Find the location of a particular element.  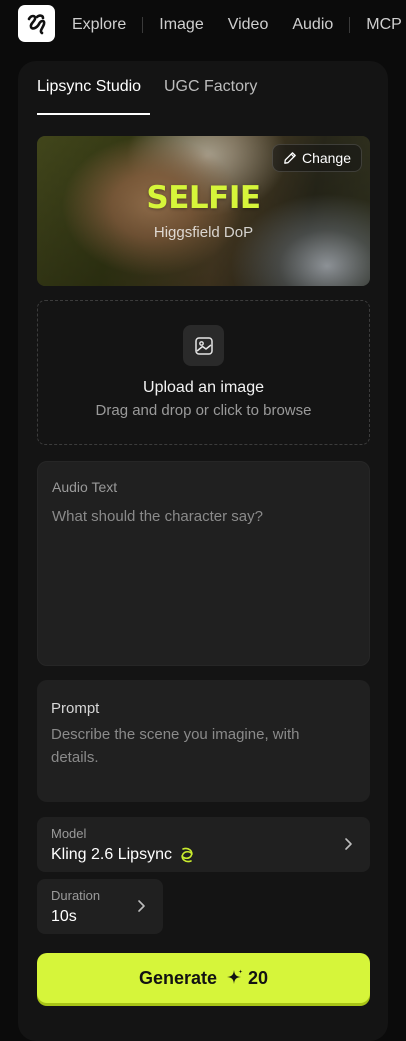

duration-value: 10s is located at coordinates (64, 916).